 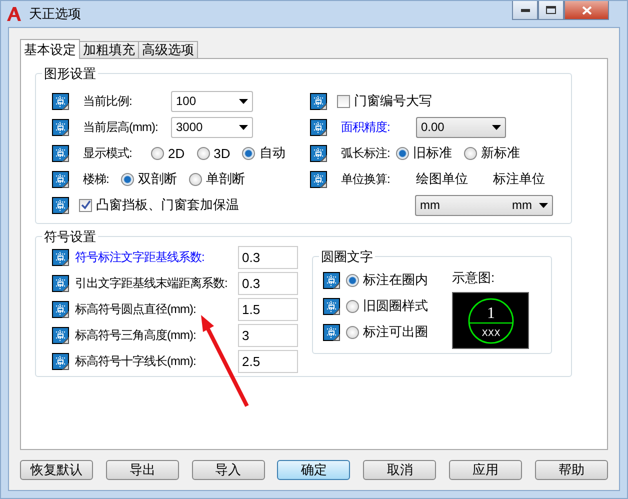 I want to click on field-label: 标高符号十字线长(mm):, so click(x=136, y=361).